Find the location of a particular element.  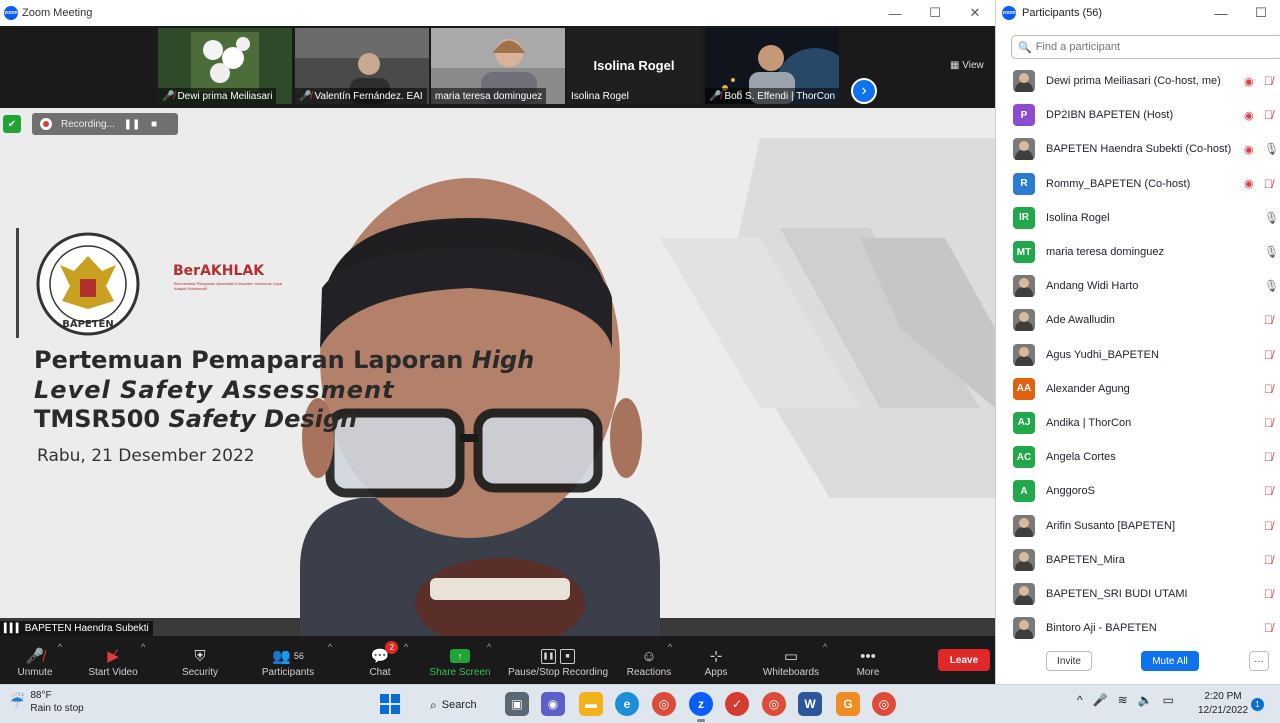

participant-row: Andang Widi Harto 🎙 is located at coordinates (1138, 286).